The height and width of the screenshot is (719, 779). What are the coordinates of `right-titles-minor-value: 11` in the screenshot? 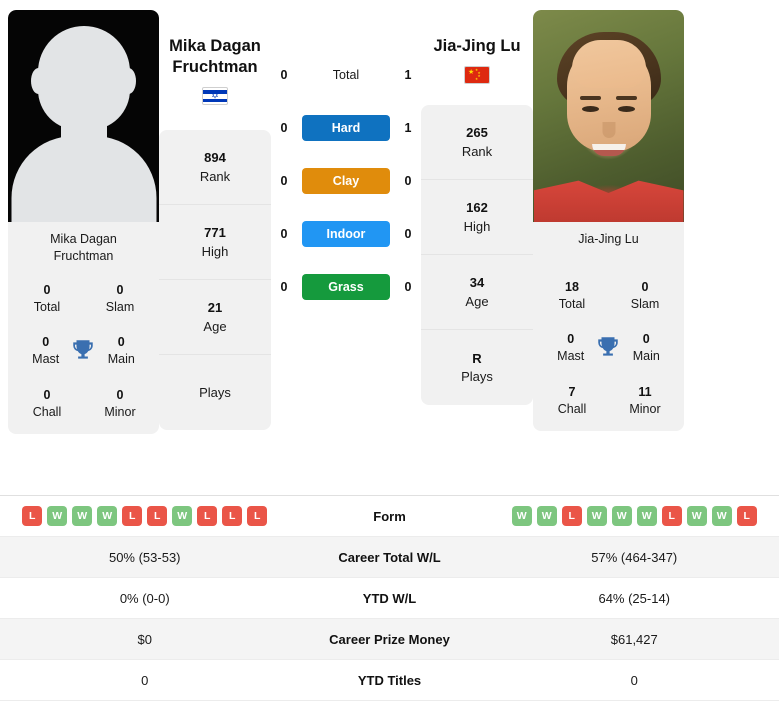 It's located at (645, 391).